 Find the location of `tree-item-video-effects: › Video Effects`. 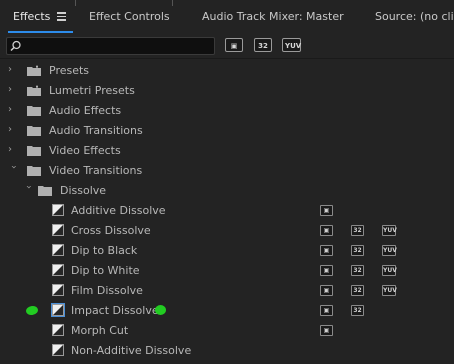

tree-item-video-effects: › Video Effects is located at coordinates (227, 151).